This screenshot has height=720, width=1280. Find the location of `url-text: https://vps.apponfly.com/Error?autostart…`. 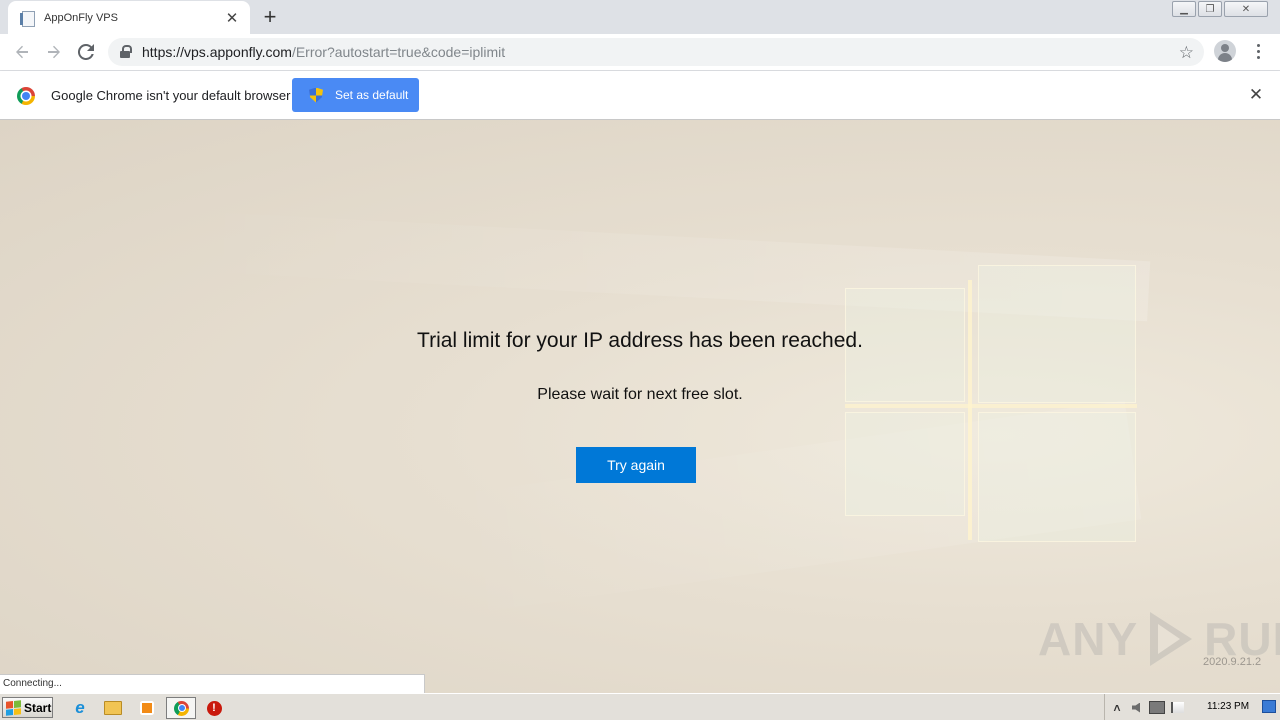

url-text: https://vps.apponfly.com/Error?autostart… is located at coordinates (323, 52).